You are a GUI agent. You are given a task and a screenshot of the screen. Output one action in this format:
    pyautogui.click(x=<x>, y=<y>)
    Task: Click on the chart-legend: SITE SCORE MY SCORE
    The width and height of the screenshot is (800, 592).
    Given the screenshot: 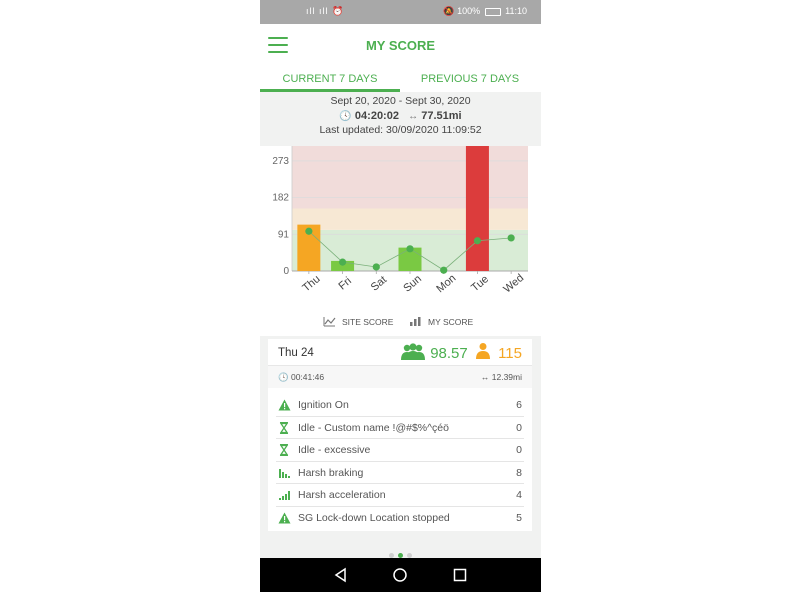 What is the action you would take?
    pyautogui.click(x=400, y=322)
    